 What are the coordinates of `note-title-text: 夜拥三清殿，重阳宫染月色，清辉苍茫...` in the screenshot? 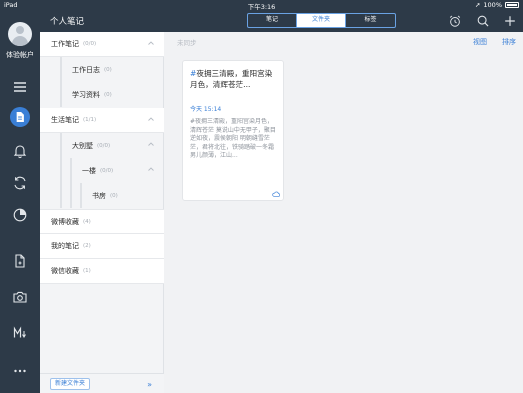 It's located at (231, 79).